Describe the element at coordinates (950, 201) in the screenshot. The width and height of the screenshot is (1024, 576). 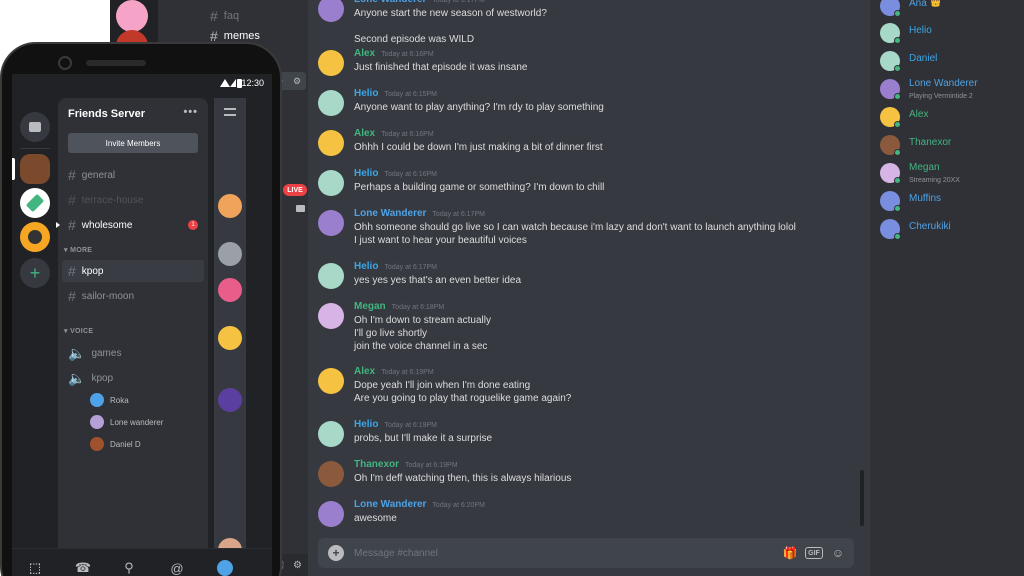
I see `member-item: Muffins` at that location.